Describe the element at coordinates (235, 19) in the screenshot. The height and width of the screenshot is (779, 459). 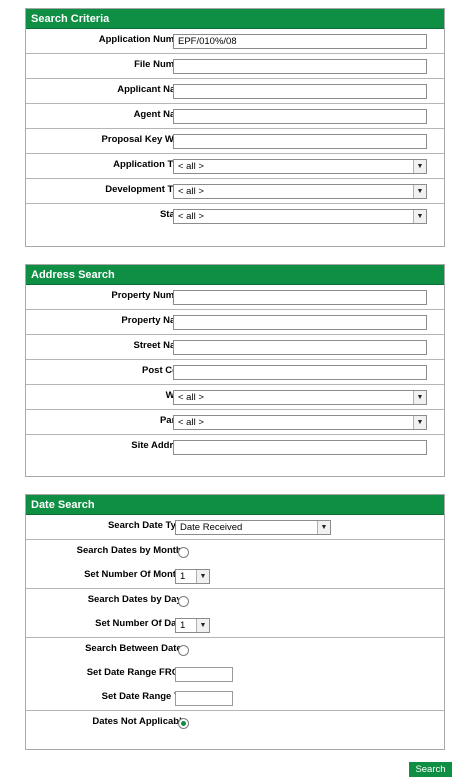
I see `search-criteria-title: Search Criteria` at that location.